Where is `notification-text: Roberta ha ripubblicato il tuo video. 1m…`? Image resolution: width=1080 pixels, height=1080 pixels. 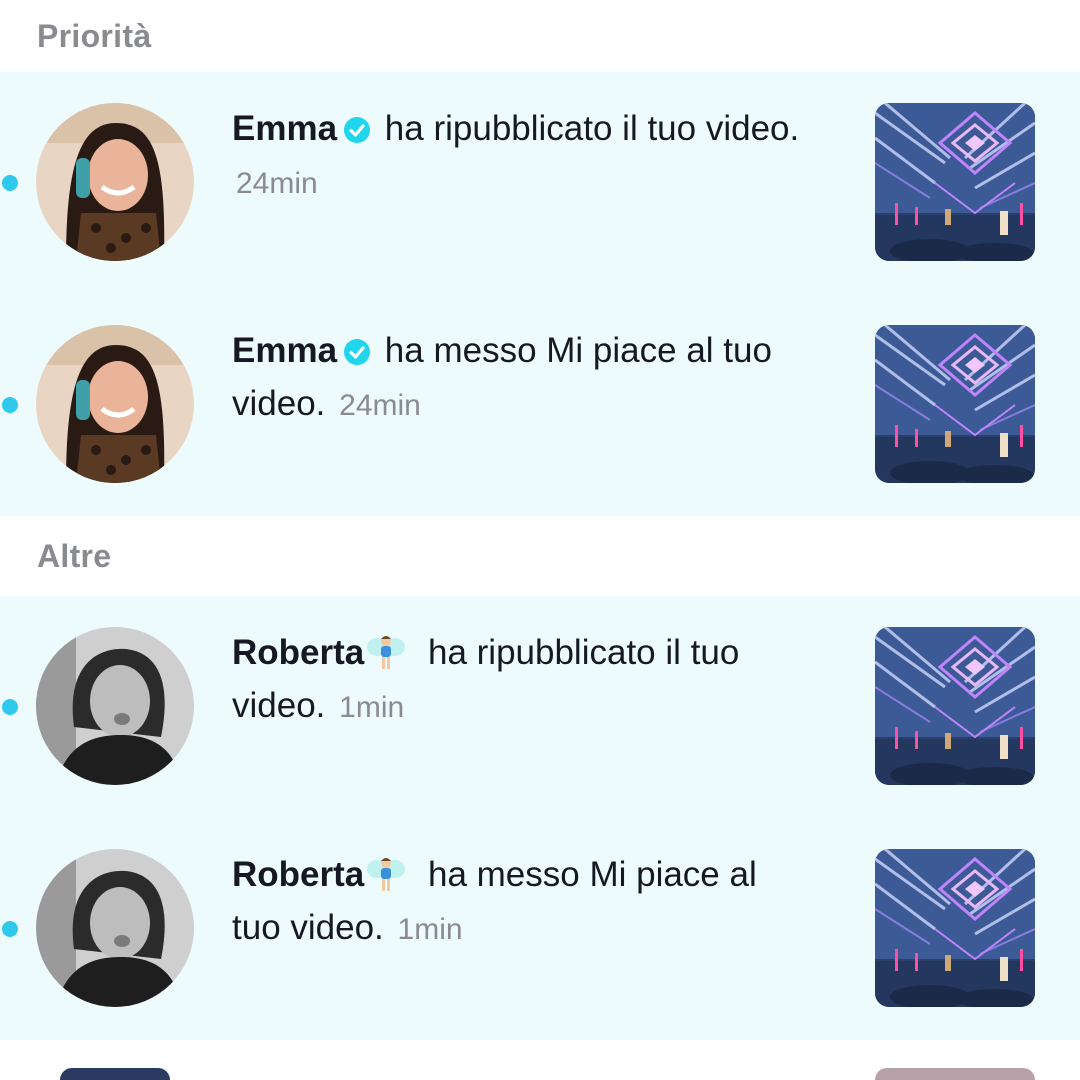
notification-text: Roberta ha ripubblicato il tuo video. 1m… is located at coordinates (532, 680).